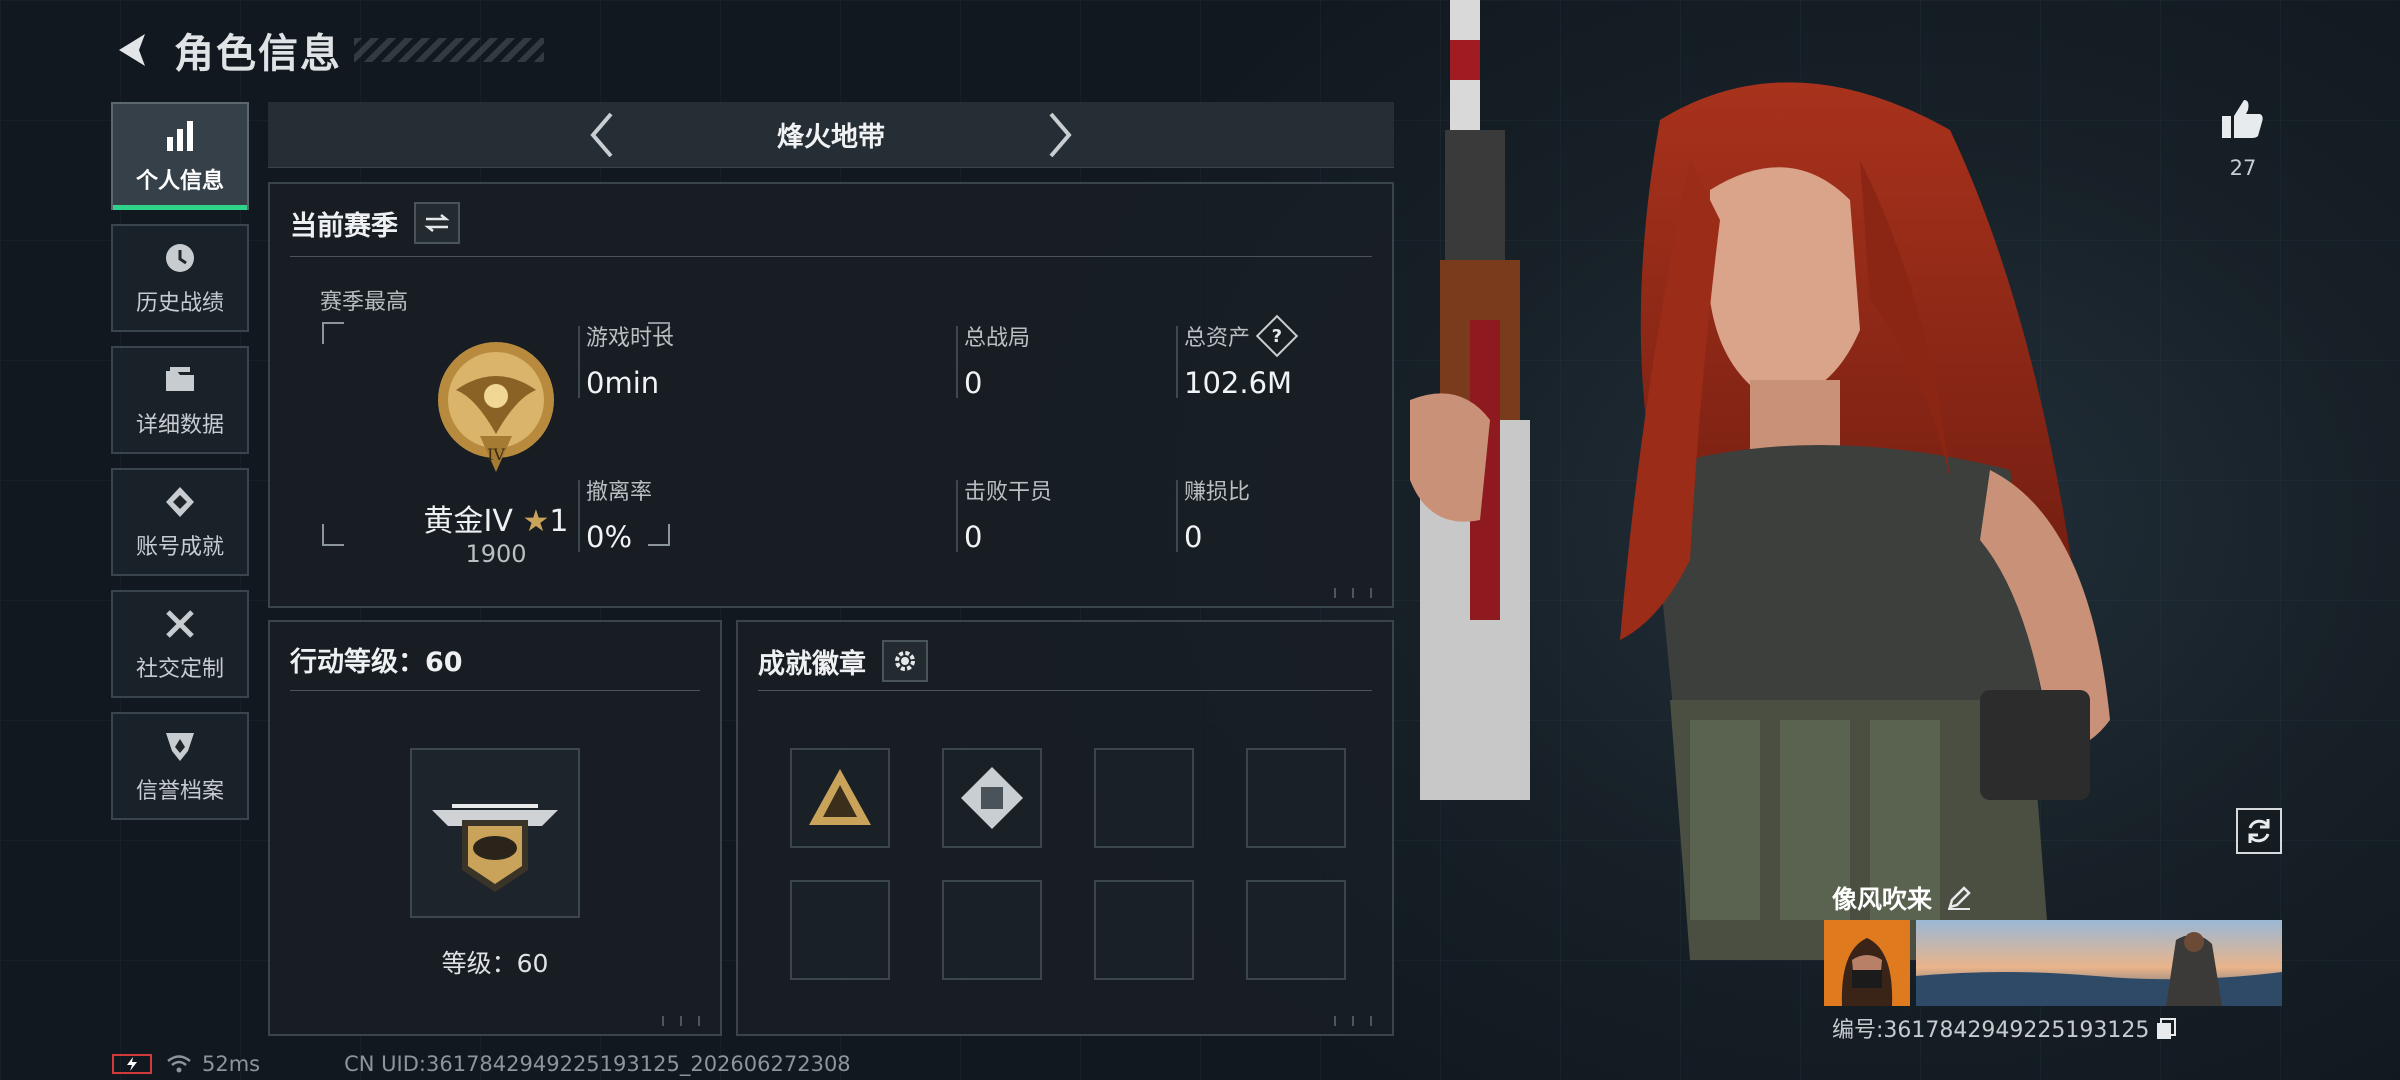 This screenshot has width=2400, height=1080. Describe the element at coordinates (536, 521) in the screenshot. I see `star-icon: ★` at that location.